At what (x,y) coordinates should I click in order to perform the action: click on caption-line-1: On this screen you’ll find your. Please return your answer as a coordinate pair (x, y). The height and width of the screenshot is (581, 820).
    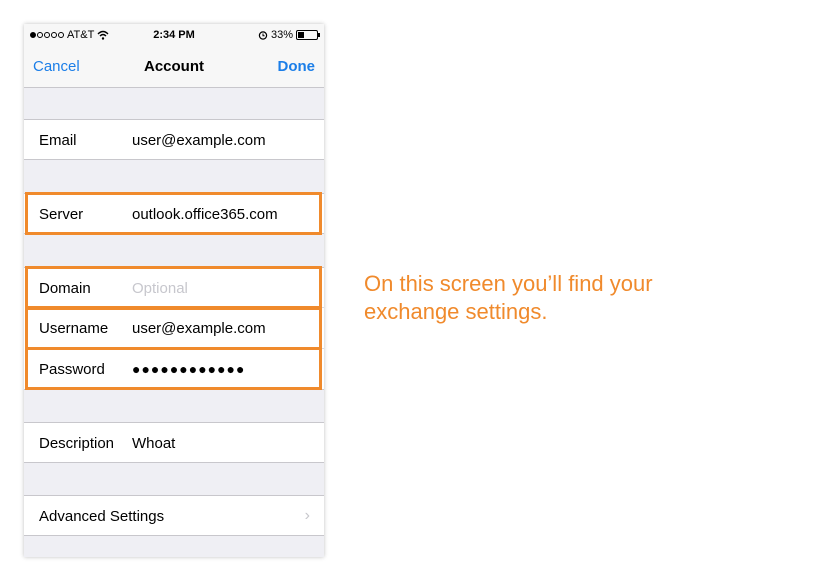
    Looking at the image, I should click on (508, 283).